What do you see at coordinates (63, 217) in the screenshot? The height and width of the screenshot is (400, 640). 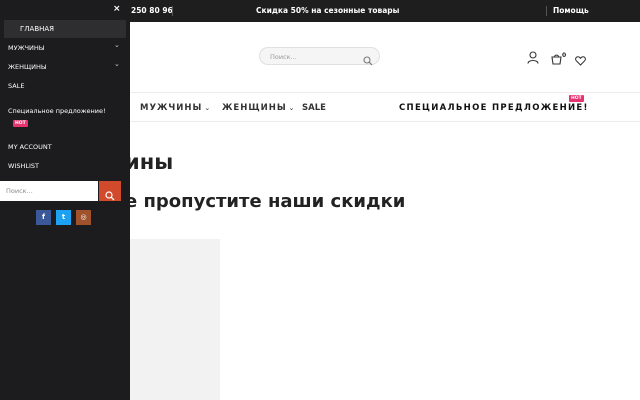 I see `twitter-icon: t` at bounding box center [63, 217].